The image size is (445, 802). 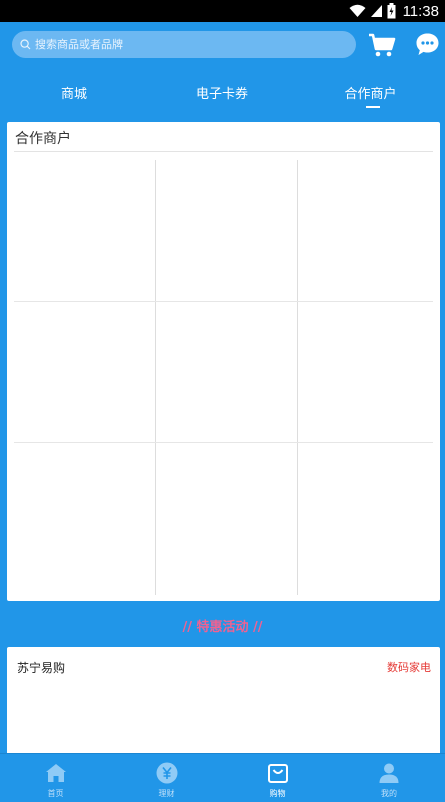 What do you see at coordinates (223, 151) in the screenshot?
I see `divider` at bounding box center [223, 151].